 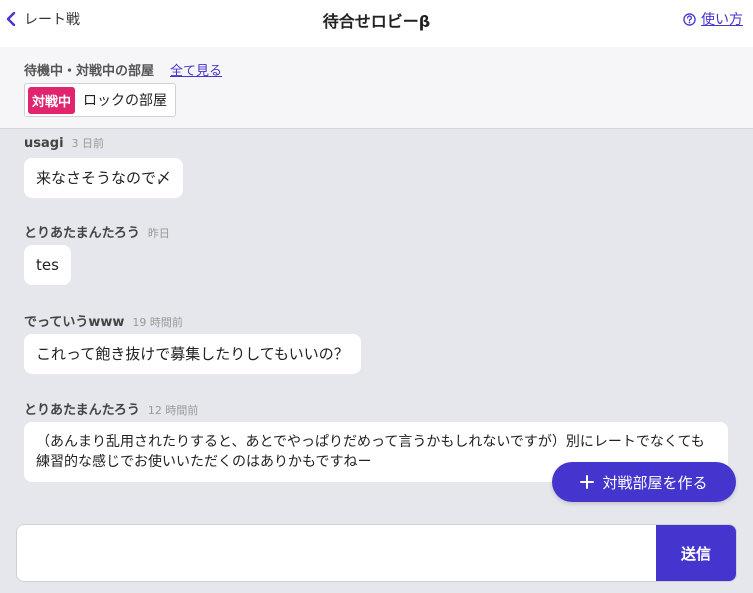 I want to click on app-header: レート戦 待合せロビーβ 使い方, so click(x=376, y=23).